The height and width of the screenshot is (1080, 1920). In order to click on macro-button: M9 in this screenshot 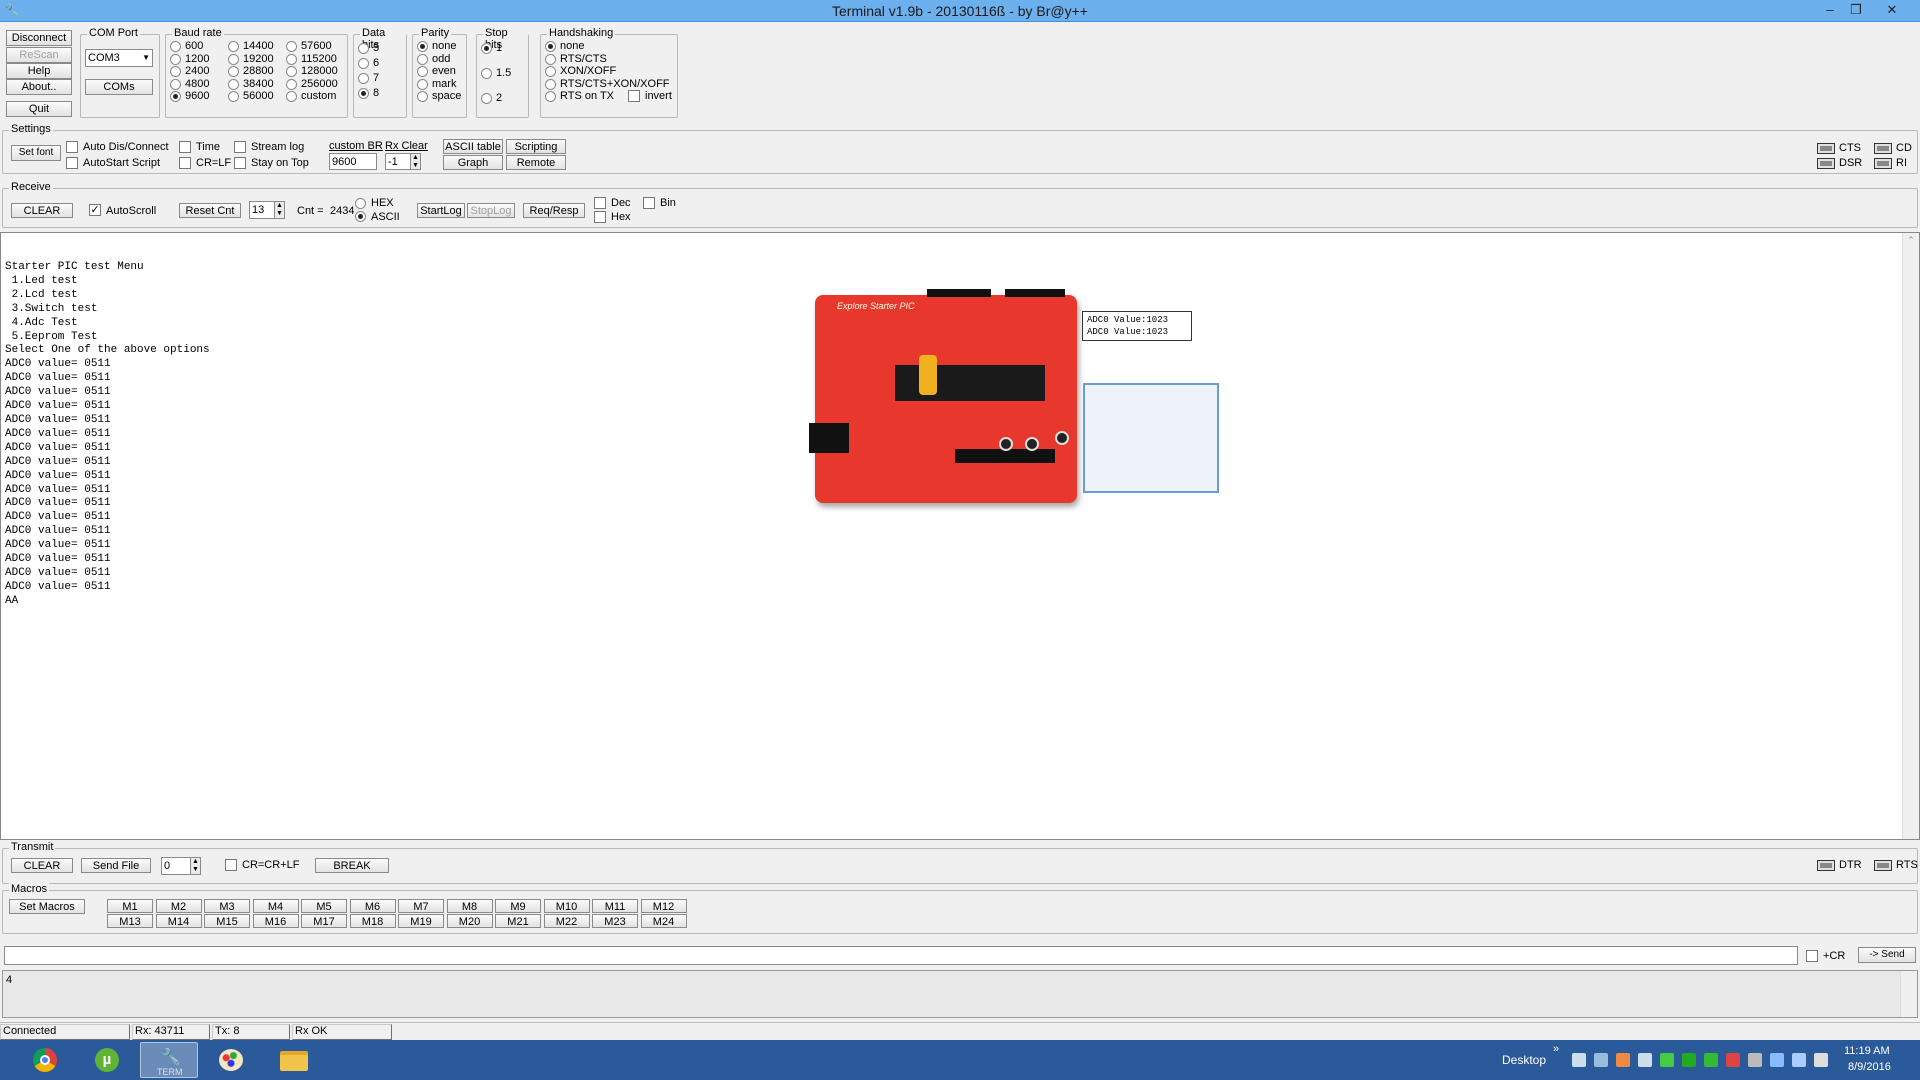, I will do `click(518, 906)`.